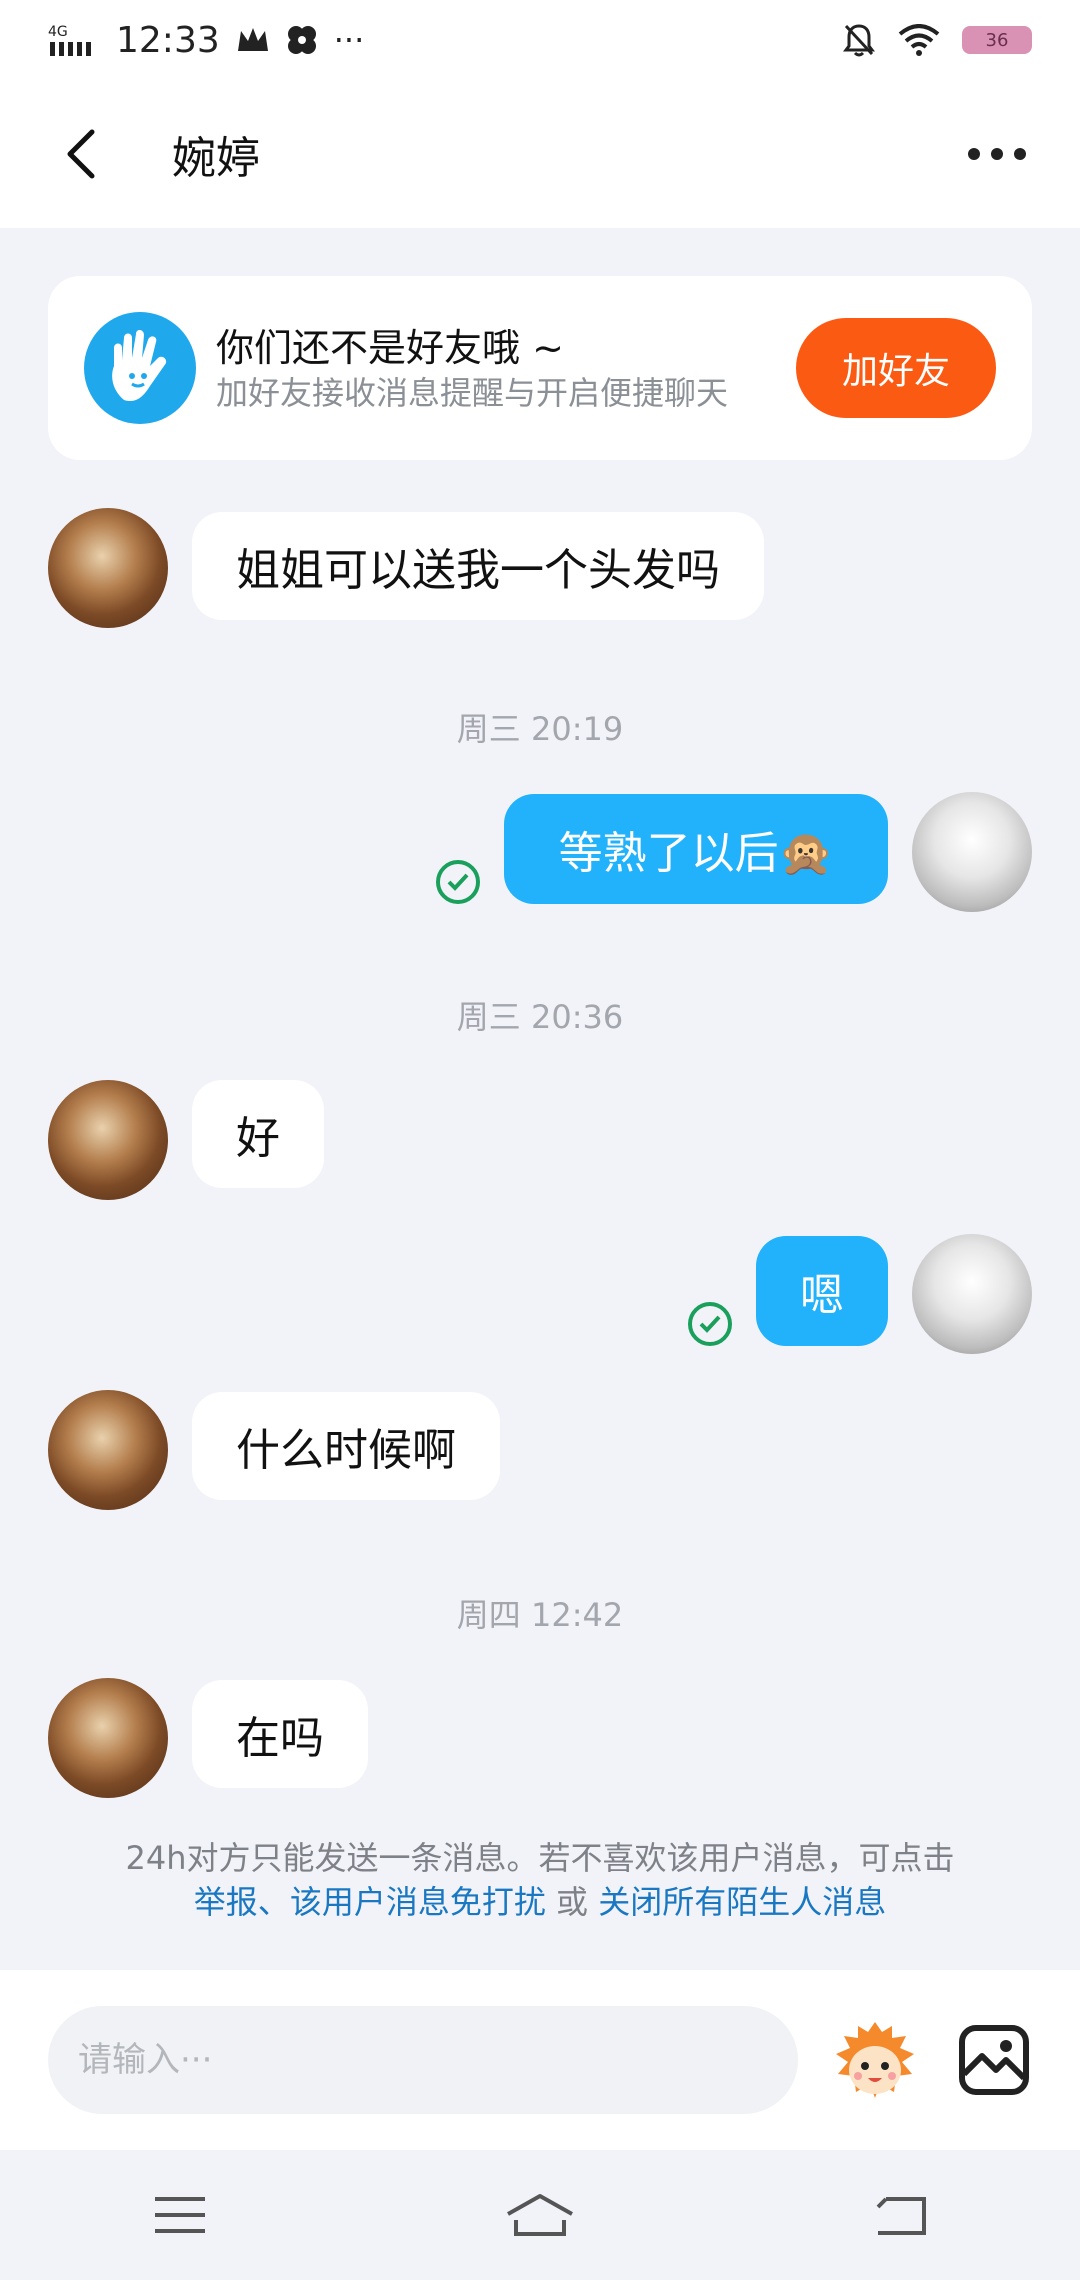 This screenshot has height=2280, width=1080. What do you see at coordinates (896, 368) in the screenshot?
I see `add-friend-button: 加好友` at bounding box center [896, 368].